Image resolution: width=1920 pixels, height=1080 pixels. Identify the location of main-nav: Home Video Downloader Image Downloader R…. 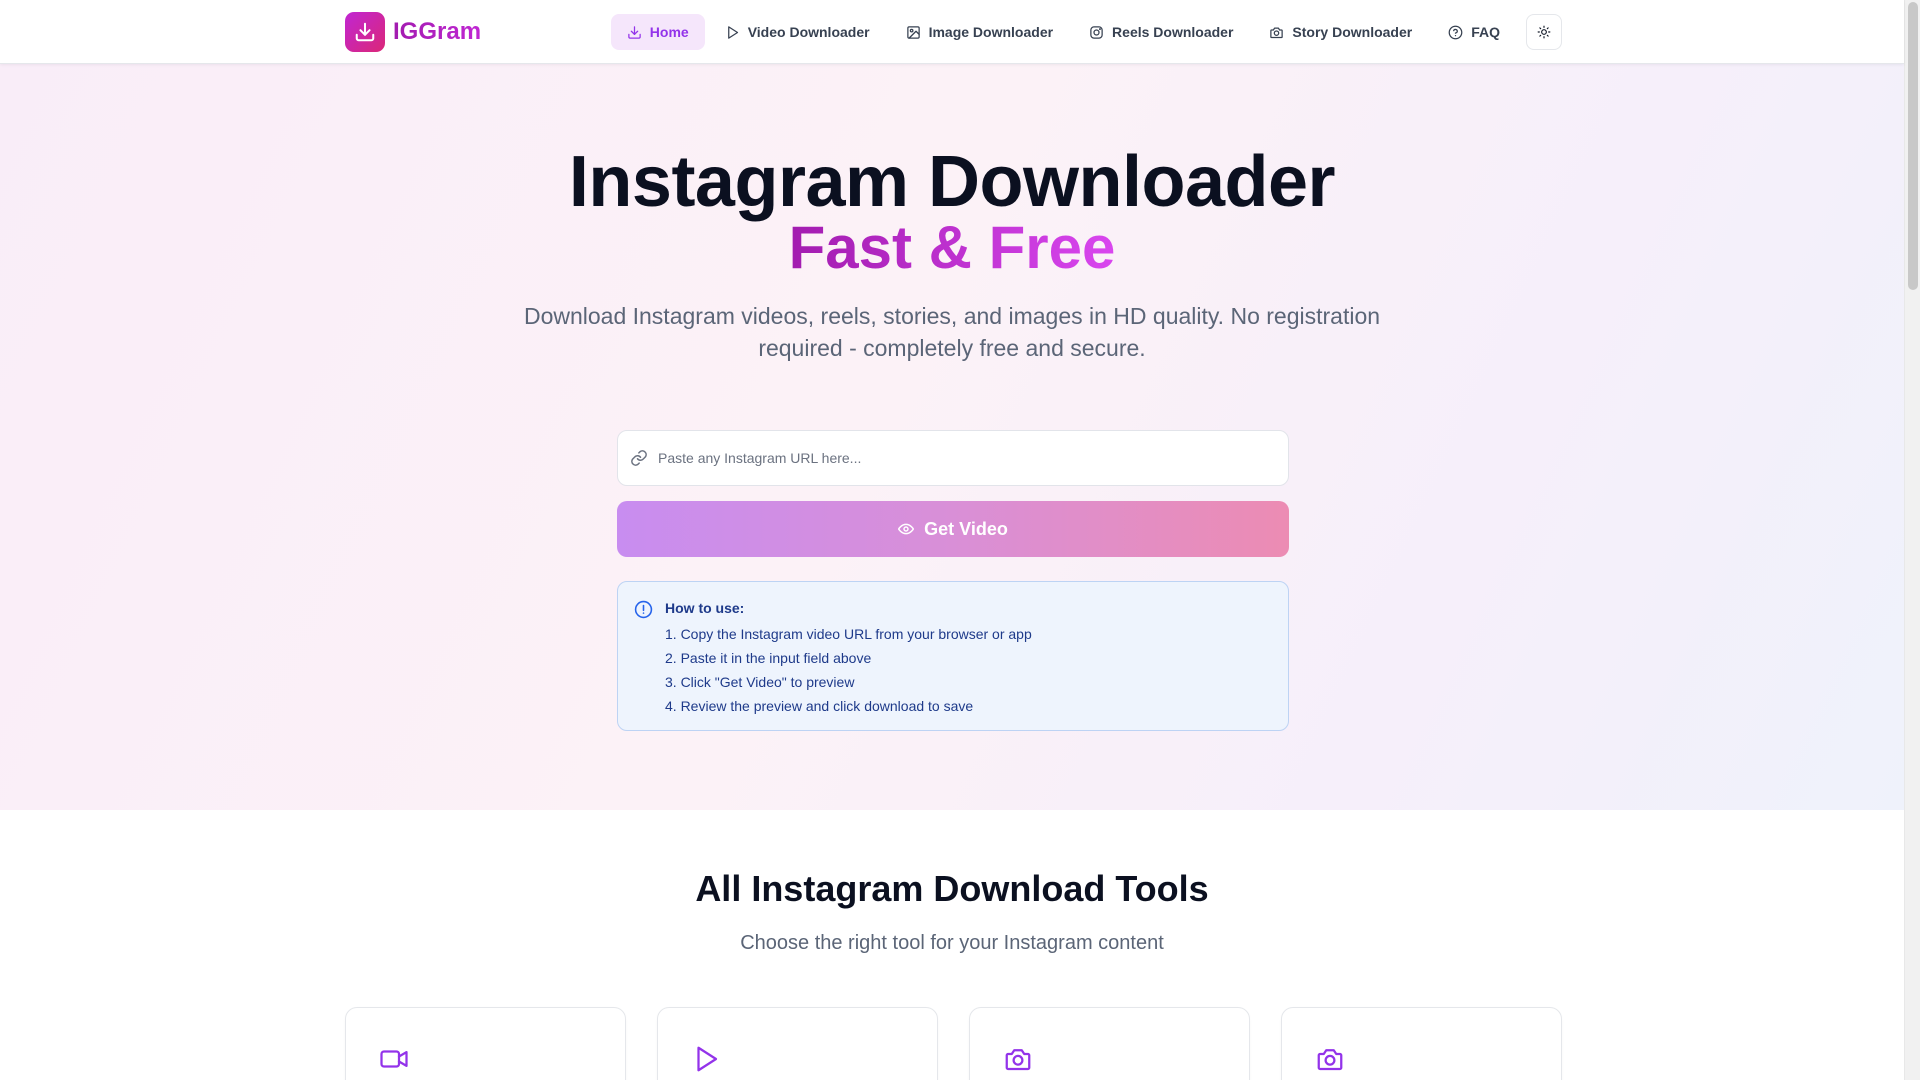
(1086, 32).